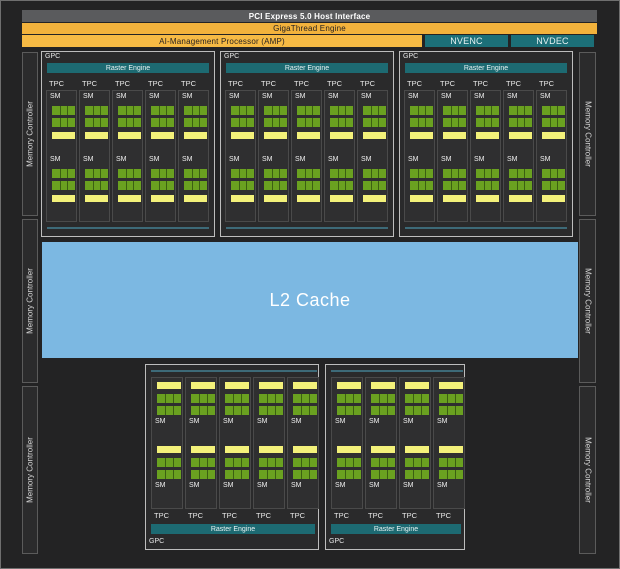 The height and width of the screenshot is (569, 620). Describe the element at coordinates (30, 134) in the screenshot. I see `memory-controller-left-top: Memory Controller` at that location.